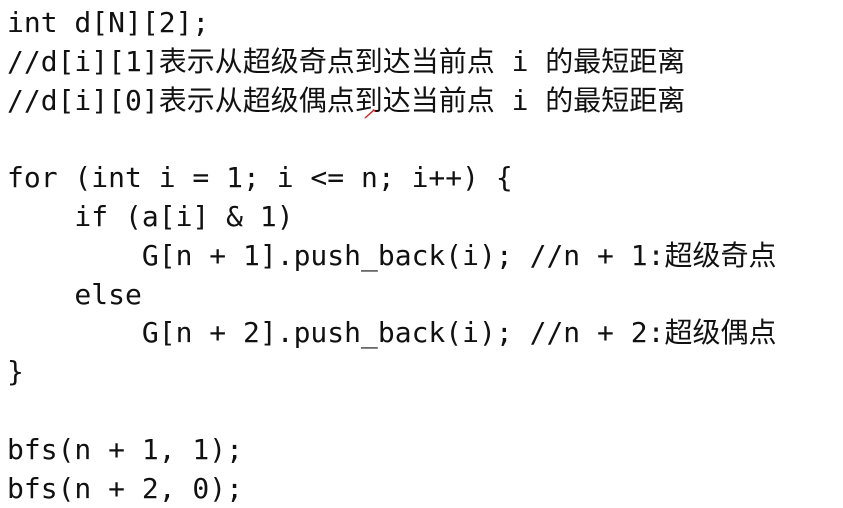 The image size is (843, 508). What do you see at coordinates (74, 294) in the screenshot?
I see `code-line-8: else` at bounding box center [74, 294].